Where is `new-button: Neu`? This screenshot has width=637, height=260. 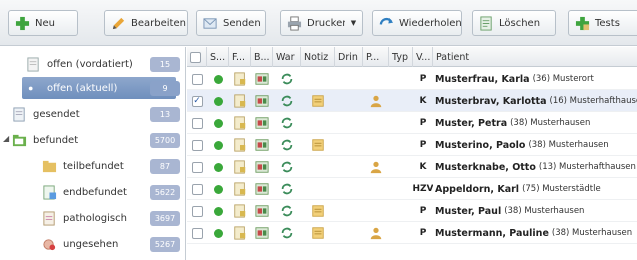 new-button: Neu is located at coordinates (43, 23).